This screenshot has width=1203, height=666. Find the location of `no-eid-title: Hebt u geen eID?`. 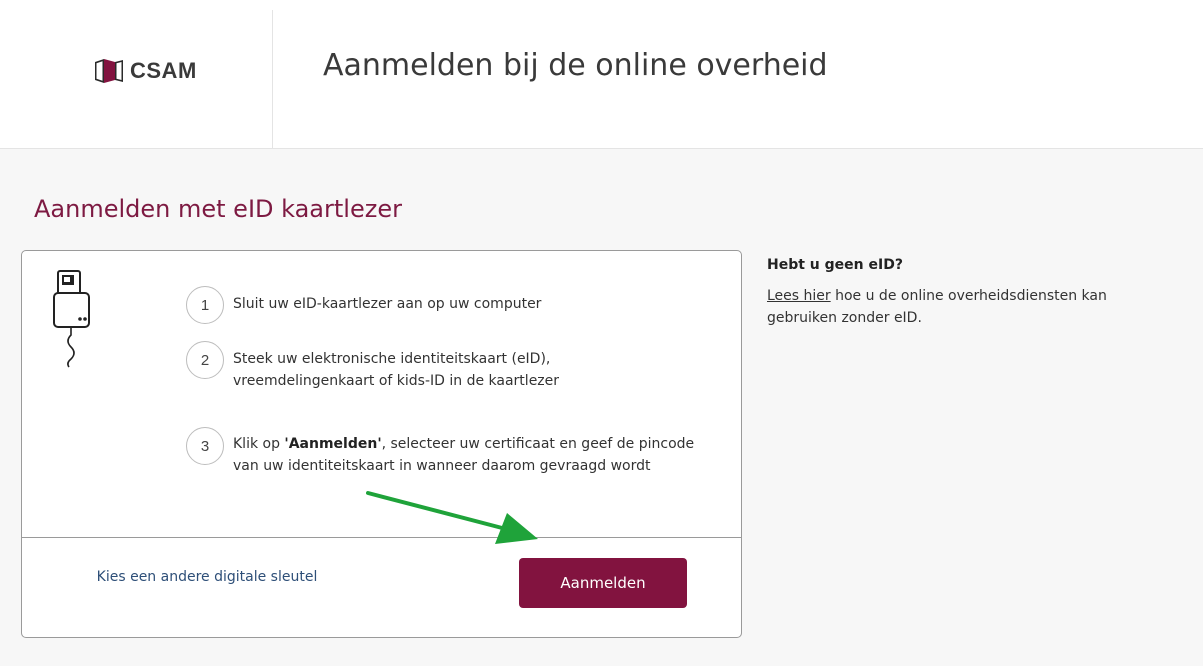

no-eid-title: Hebt u geen eID? is located at coordinates (835, 265).